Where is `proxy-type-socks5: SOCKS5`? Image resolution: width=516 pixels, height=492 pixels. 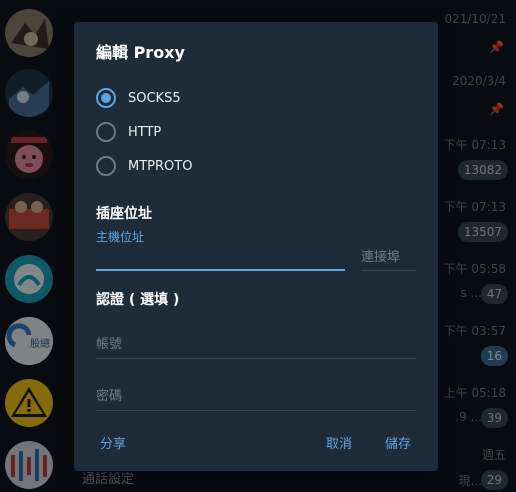
proxy-type-socks5: SOCKS5 is located at coordinates (138, 98).